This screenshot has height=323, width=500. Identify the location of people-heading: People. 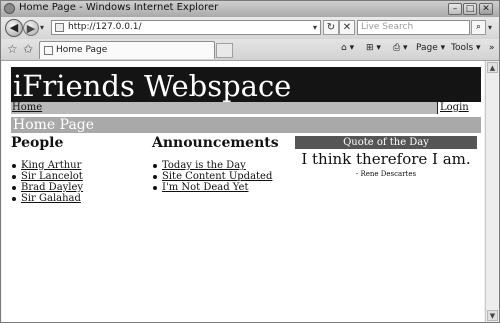
(37, 143).